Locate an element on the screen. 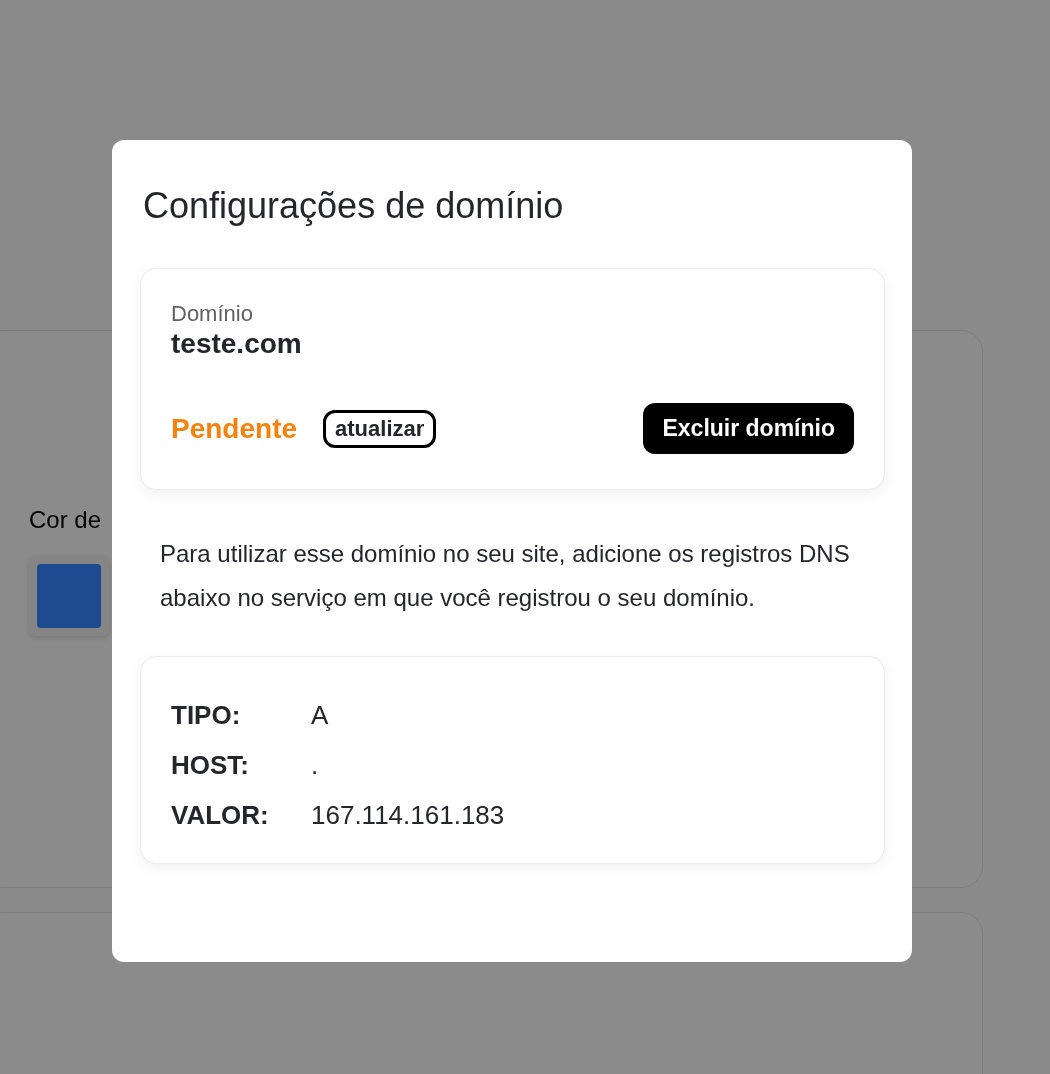  record-value: A is located at coordinates (320, 715).